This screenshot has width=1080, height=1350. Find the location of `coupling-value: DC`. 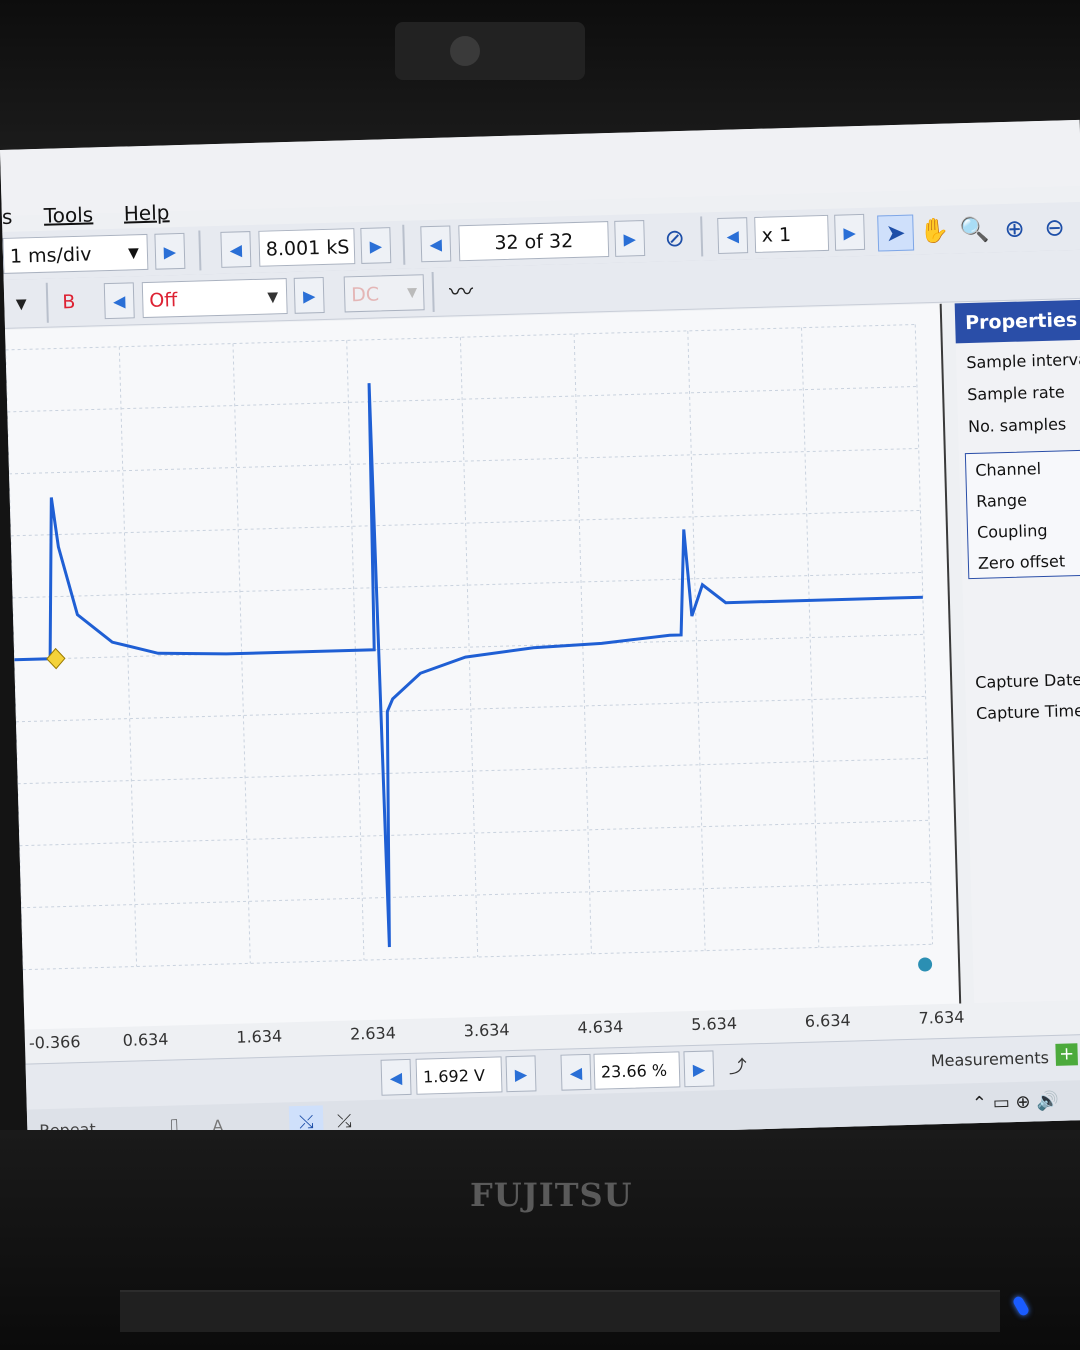

coupling-value: DC is located at coordinates (365, 295).